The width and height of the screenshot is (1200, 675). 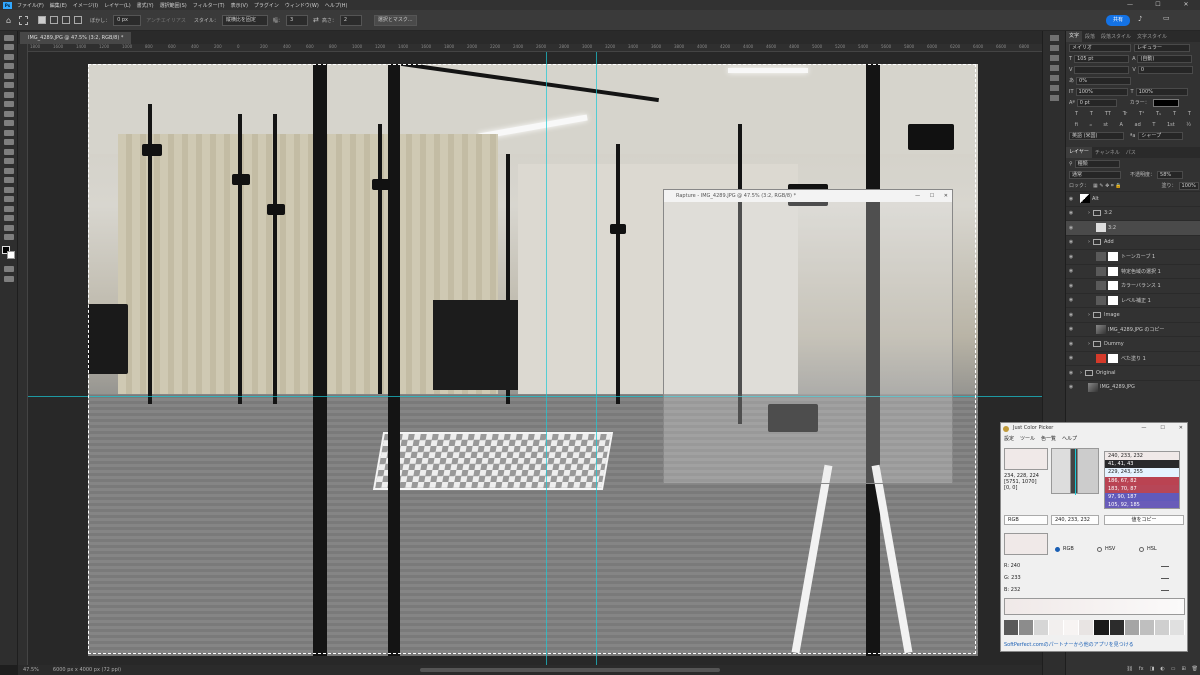 What do you see at coordinates (1133, 300) in the screenshot?
I see `layer-row: ◉ レベル補正 1` at bounding box center [1133, 300].